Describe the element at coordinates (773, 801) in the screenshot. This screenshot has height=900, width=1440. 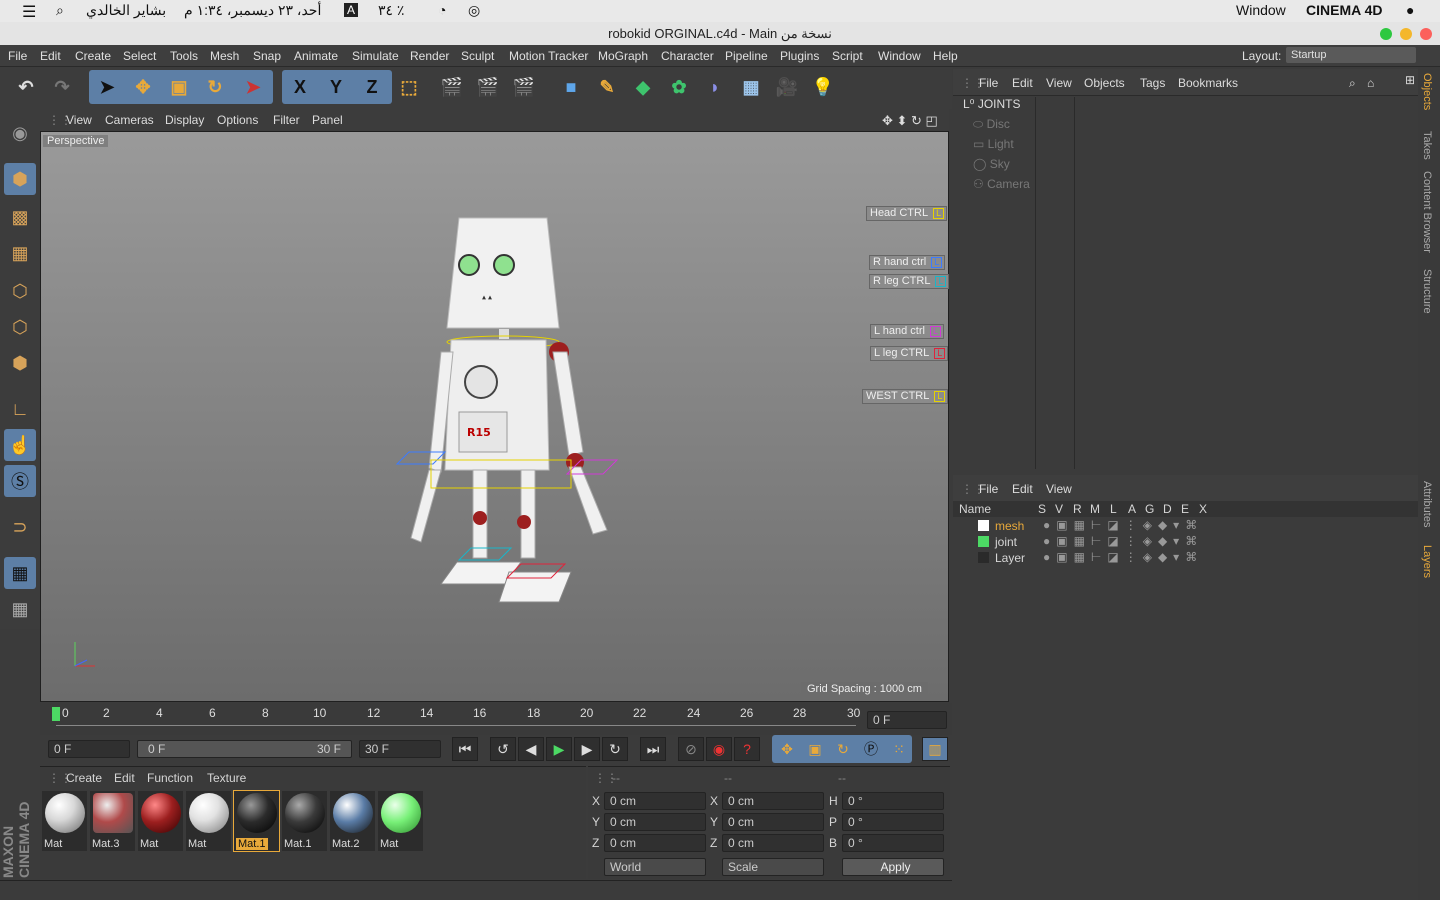
I see `size-x-field: 0 cm` at that location.